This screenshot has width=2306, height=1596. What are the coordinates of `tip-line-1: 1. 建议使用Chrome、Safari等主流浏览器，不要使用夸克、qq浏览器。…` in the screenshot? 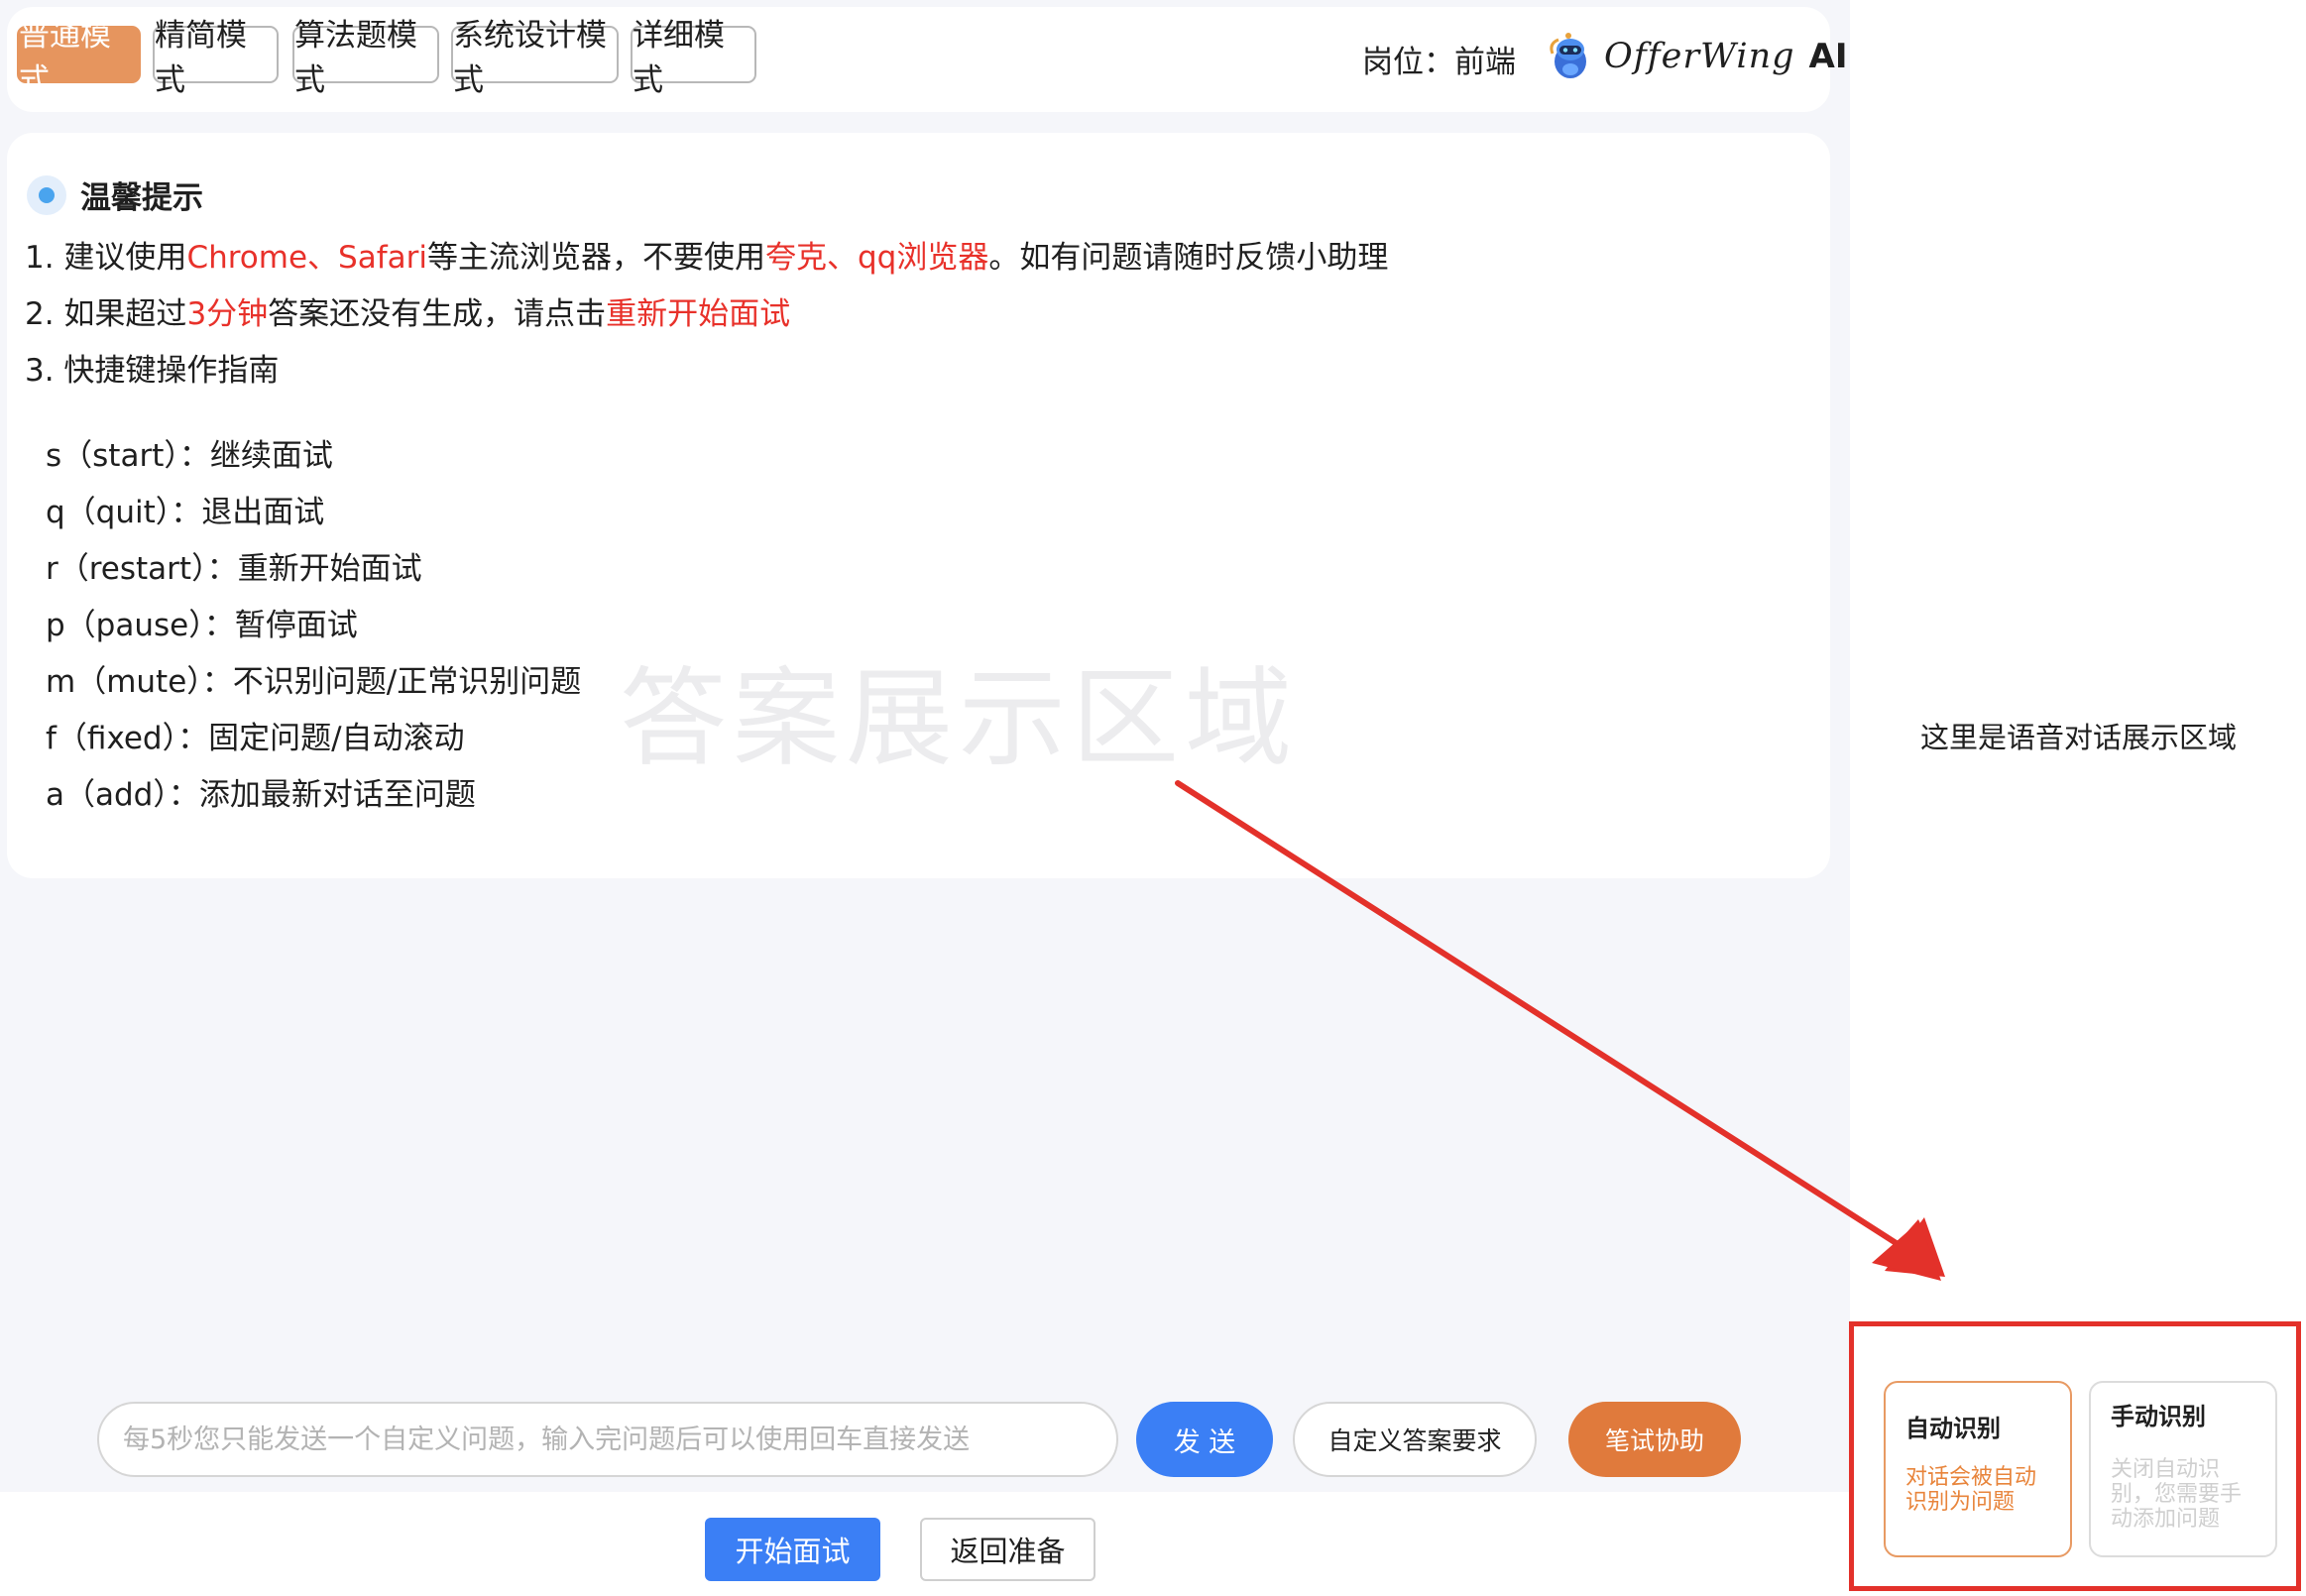 It's located at (706, 255).